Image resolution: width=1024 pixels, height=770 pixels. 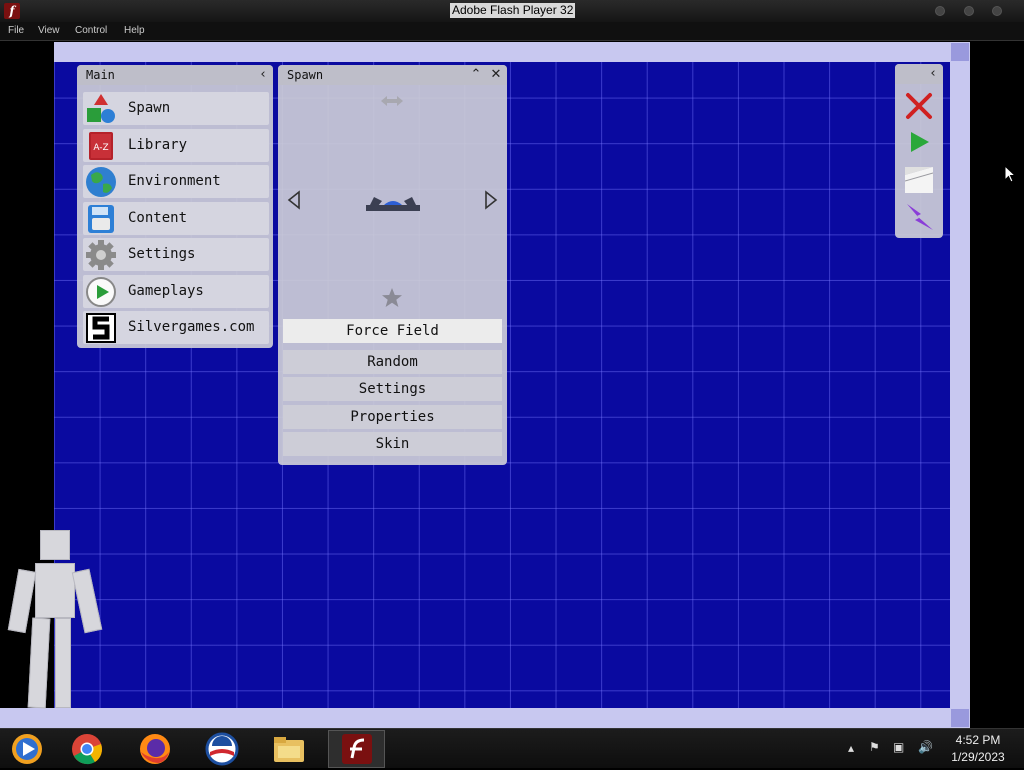 I want to click on menu-help: Help, so click(x=134, y=30).